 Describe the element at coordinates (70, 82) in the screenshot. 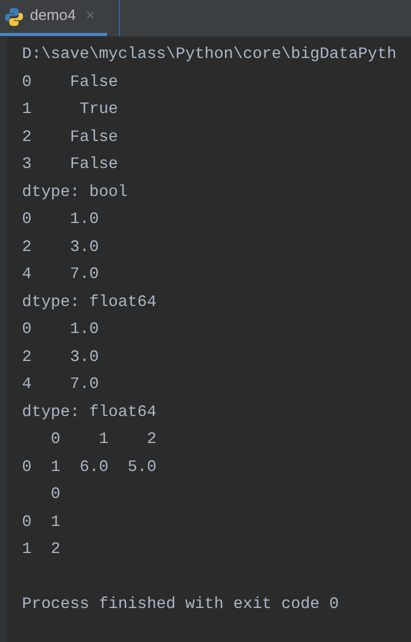

I see `console-line: 0 False` at that location.